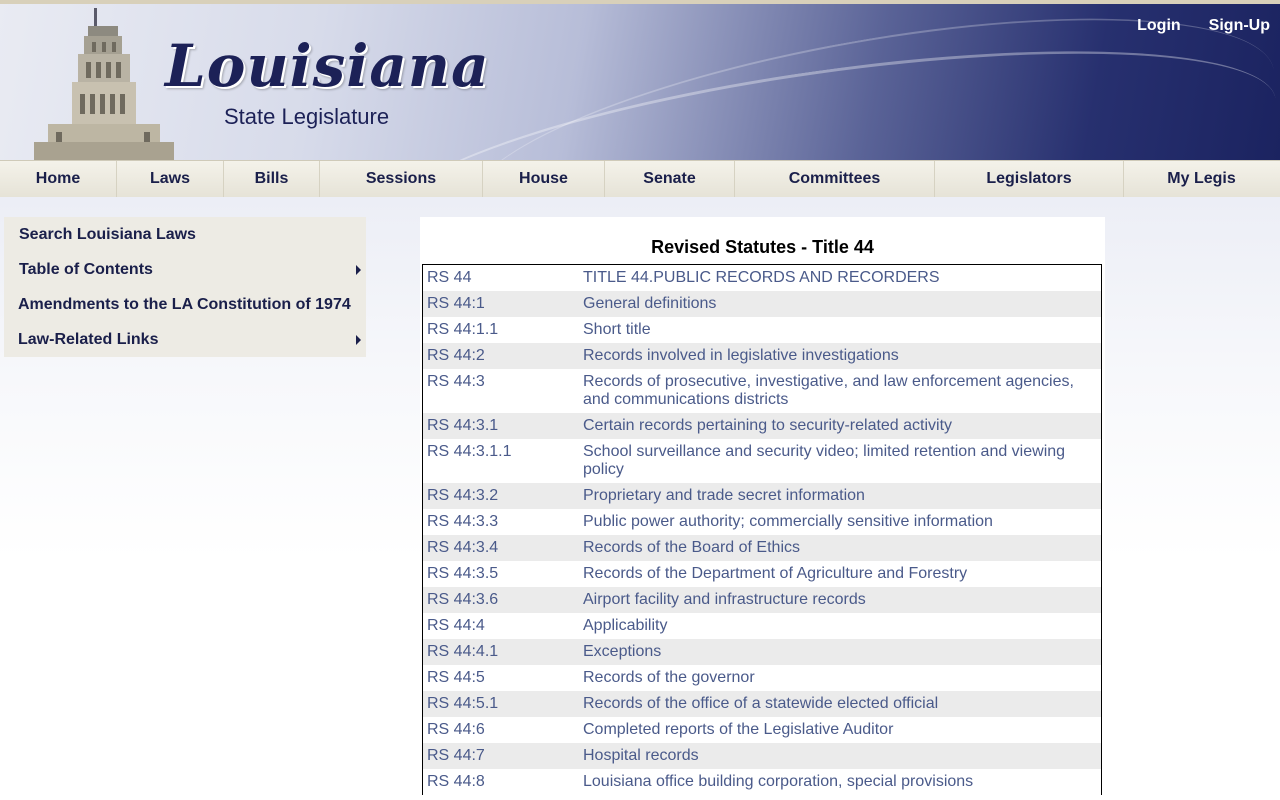 The width and height of the screenshot is (1280, 800). What do you see at coordinates (170, 179) in the screenshot?
I see `nav-laws: Laws` at bounding box center [170, 179].